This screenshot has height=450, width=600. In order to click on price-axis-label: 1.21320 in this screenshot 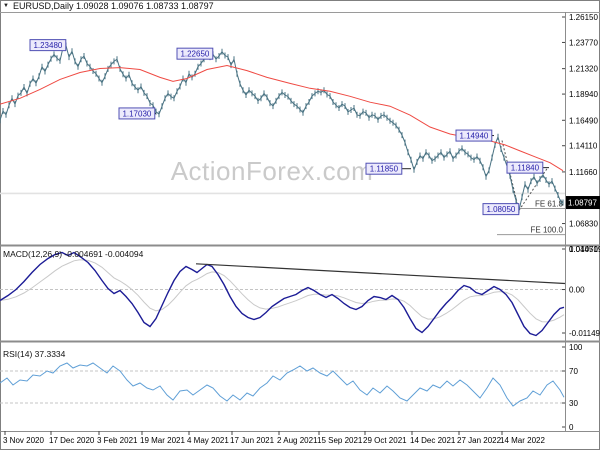, I will do `click(583, 69)`.